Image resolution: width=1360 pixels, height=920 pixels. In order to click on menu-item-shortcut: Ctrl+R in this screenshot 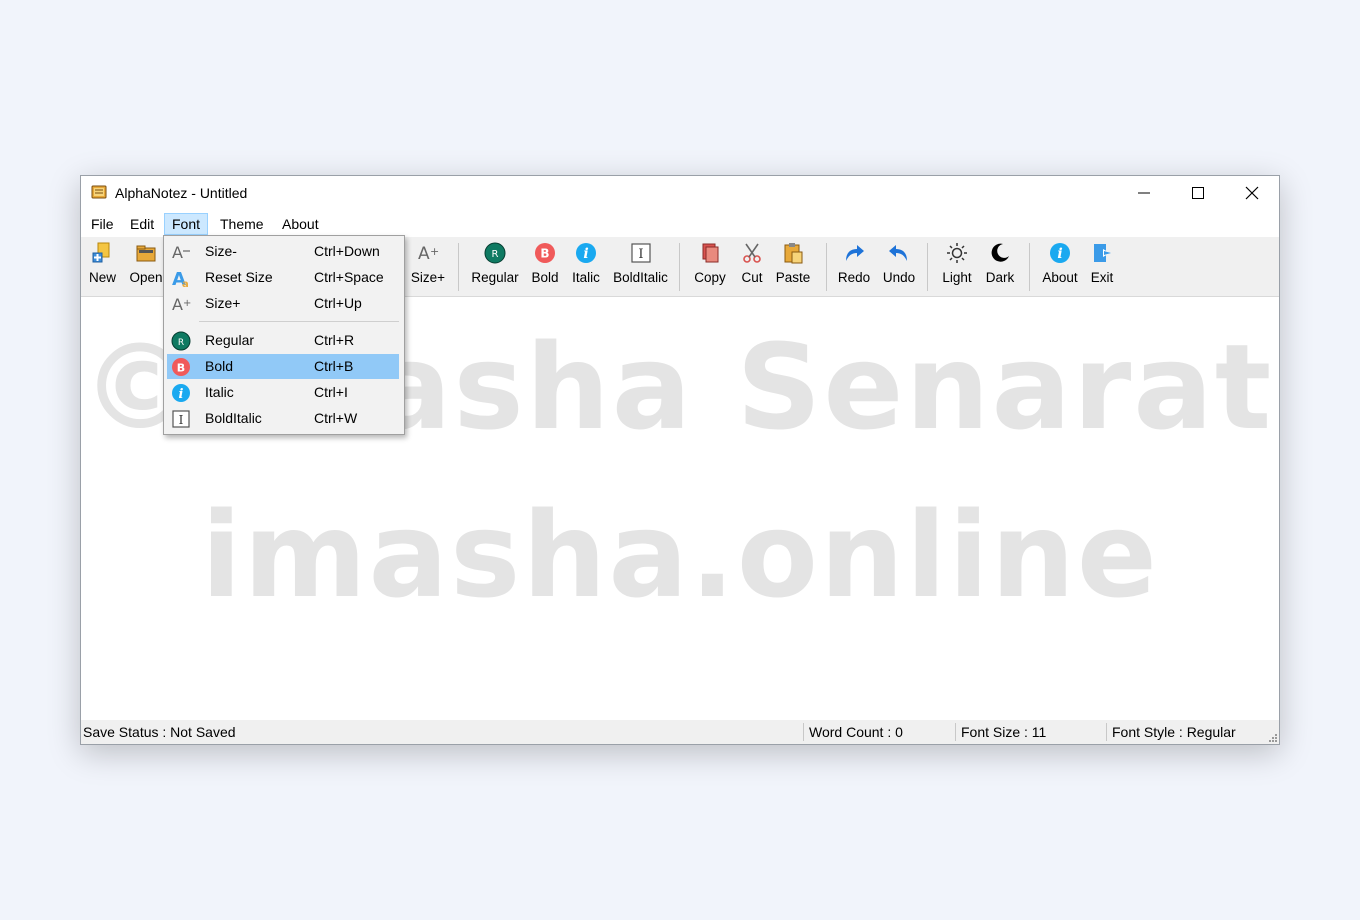, I will do `click(334, 340)`.